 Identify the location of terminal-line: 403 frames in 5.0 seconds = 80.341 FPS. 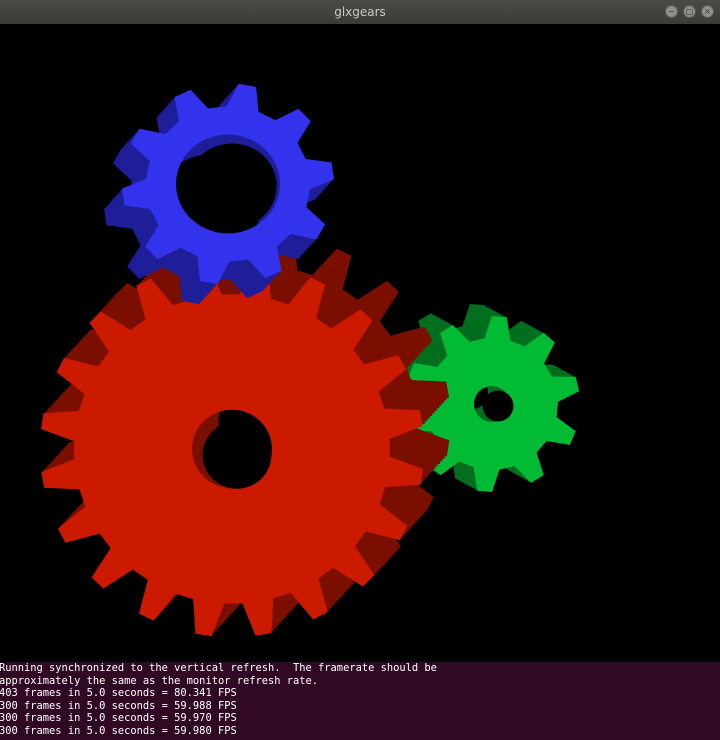
(118, 693).